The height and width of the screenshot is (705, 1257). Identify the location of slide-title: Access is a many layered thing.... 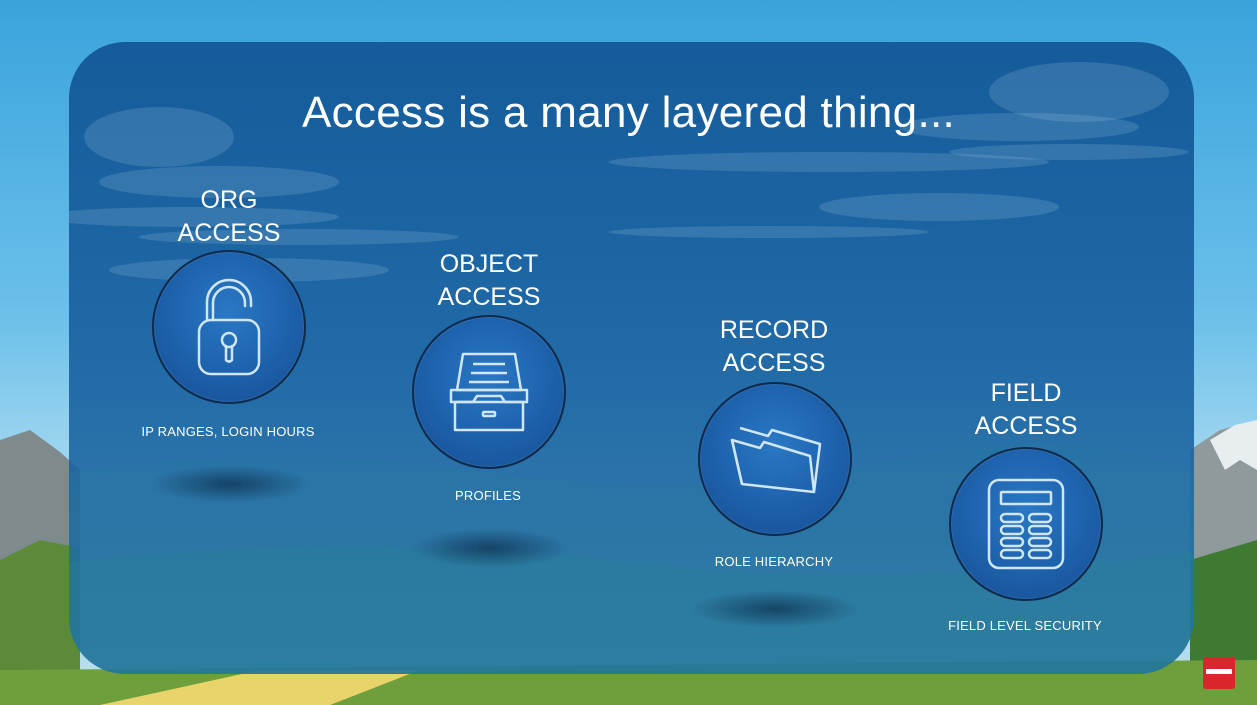
(628, 112).